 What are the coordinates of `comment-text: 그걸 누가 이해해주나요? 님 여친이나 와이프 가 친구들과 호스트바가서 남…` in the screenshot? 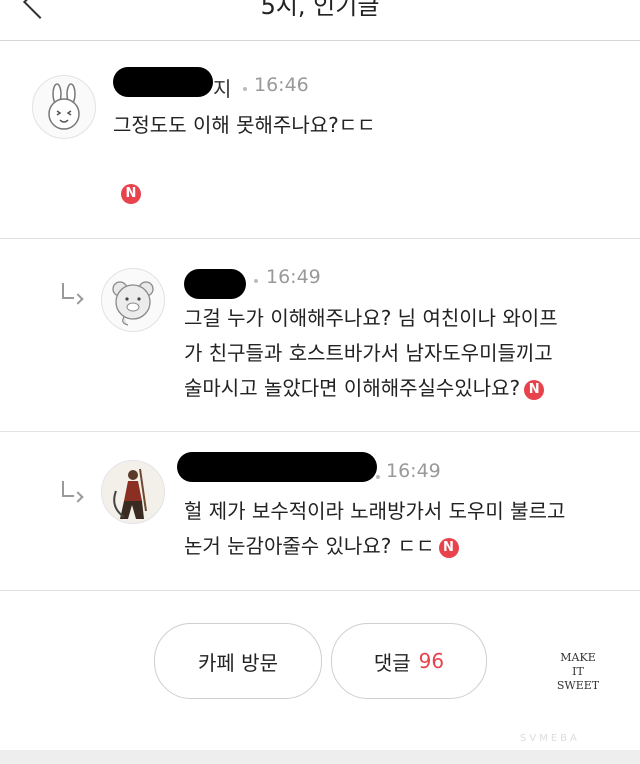 It's located at (371, 353).